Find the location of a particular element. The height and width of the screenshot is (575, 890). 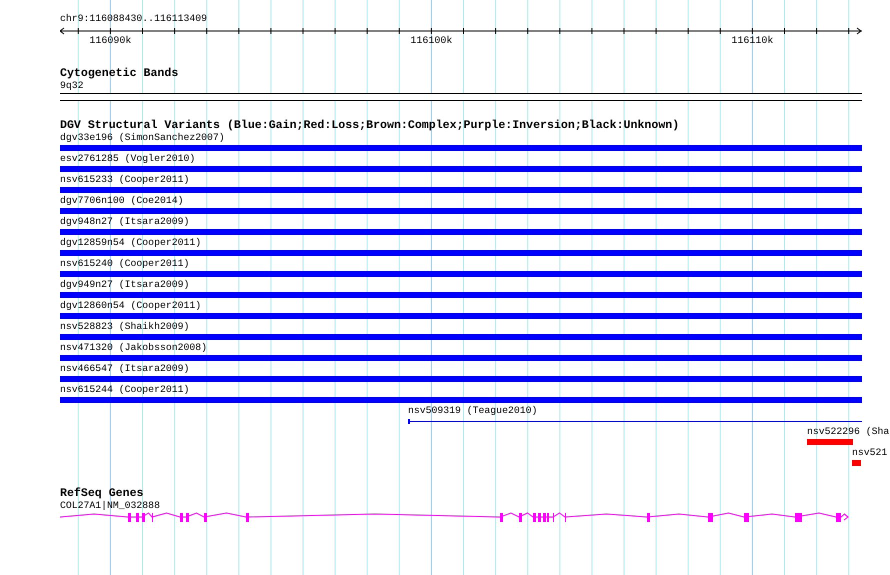

variant-label: nsv615244 (Cooper2011) is located at coordinates (125, 390).